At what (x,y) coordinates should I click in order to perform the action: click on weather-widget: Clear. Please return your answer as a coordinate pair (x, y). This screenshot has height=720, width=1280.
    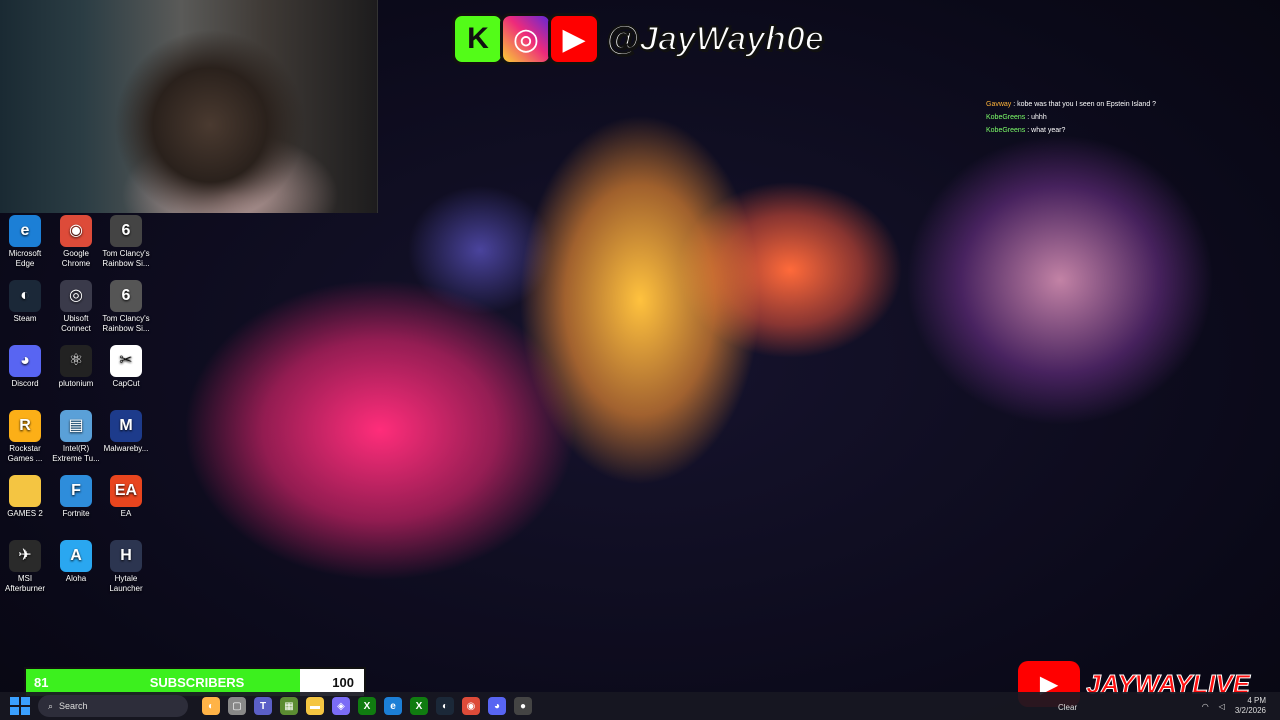
    Looking at the image, I should click on (1067, 707).